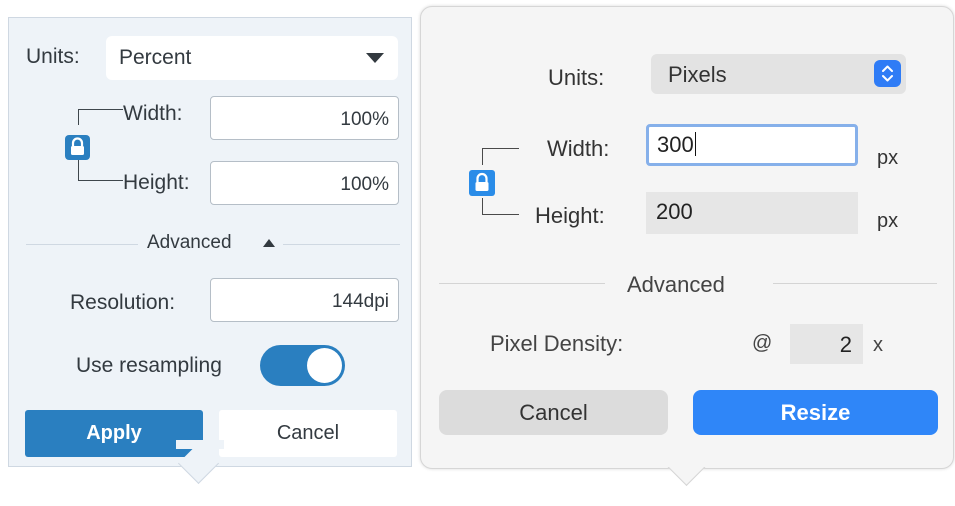  Describe the element at coordinates (375, 58) in the screenshot. I see `dropdown-caret-icon` at that location.